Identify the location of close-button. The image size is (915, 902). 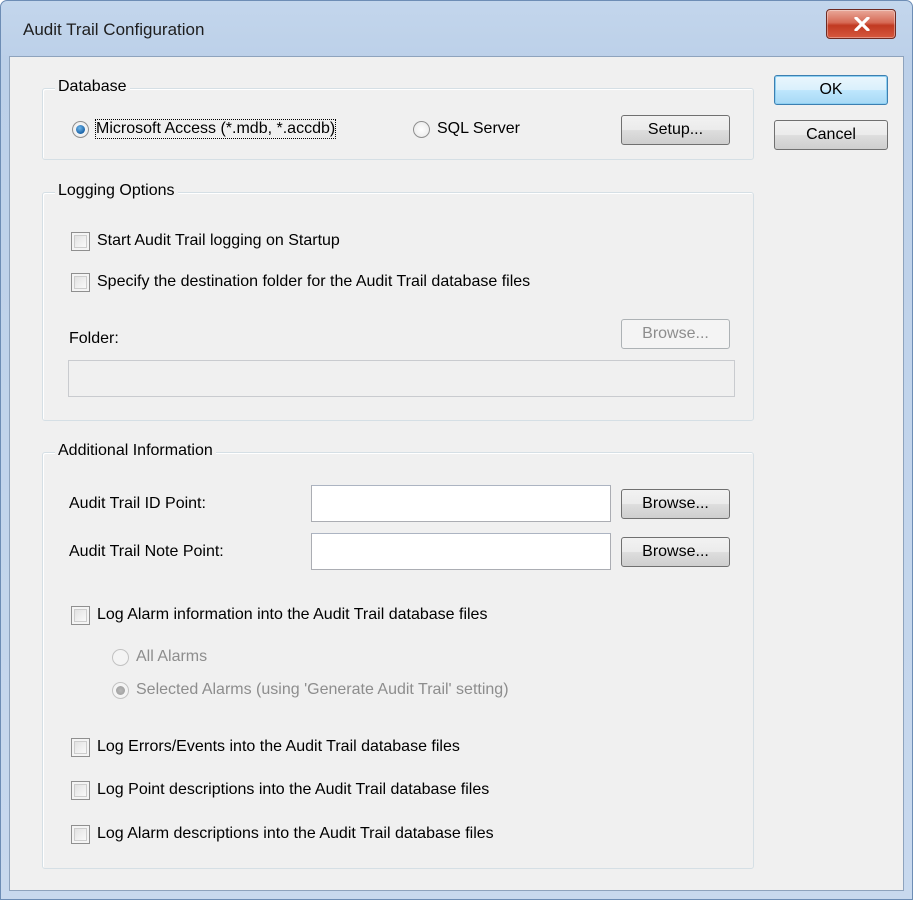
(861, 24).